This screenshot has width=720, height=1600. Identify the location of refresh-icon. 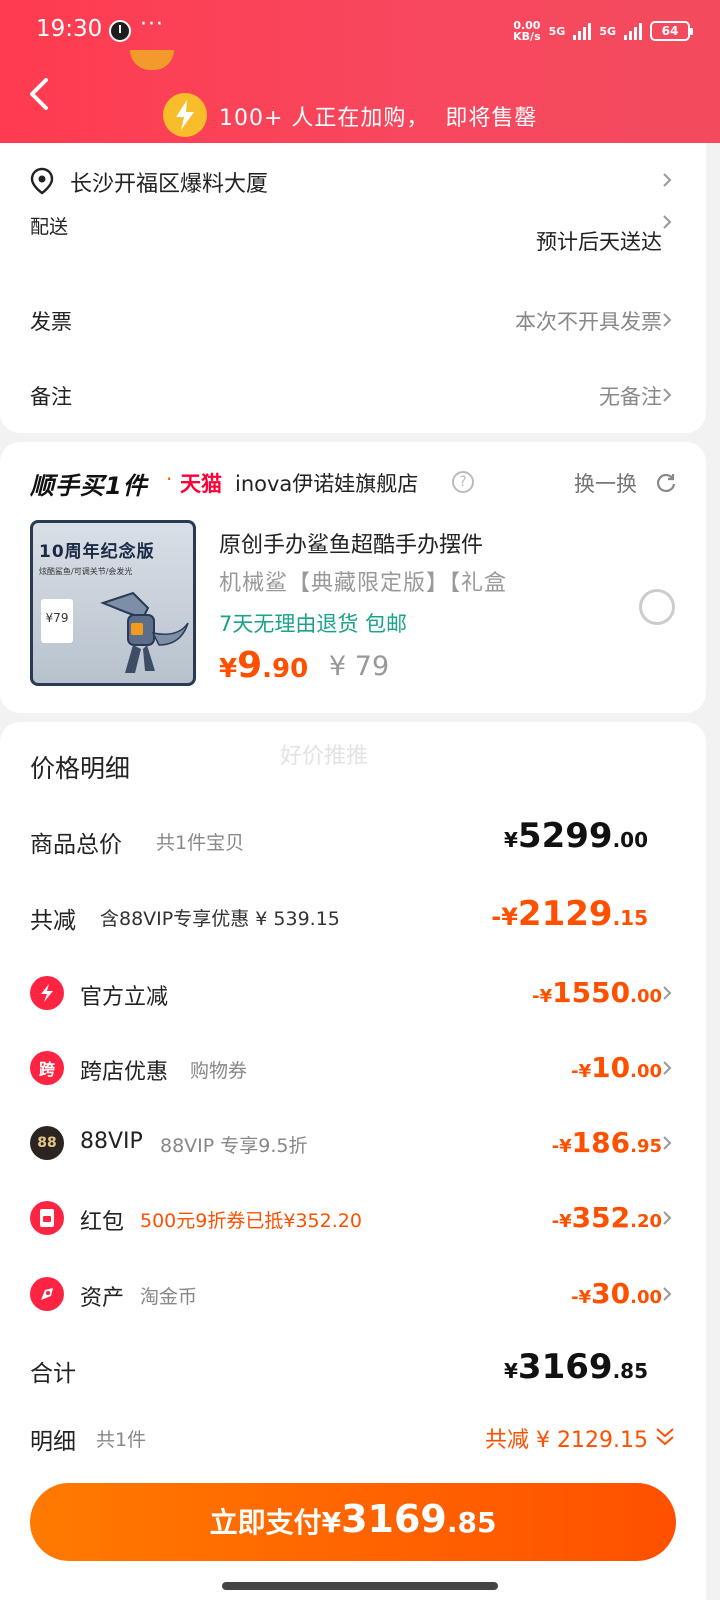
(666, 483).